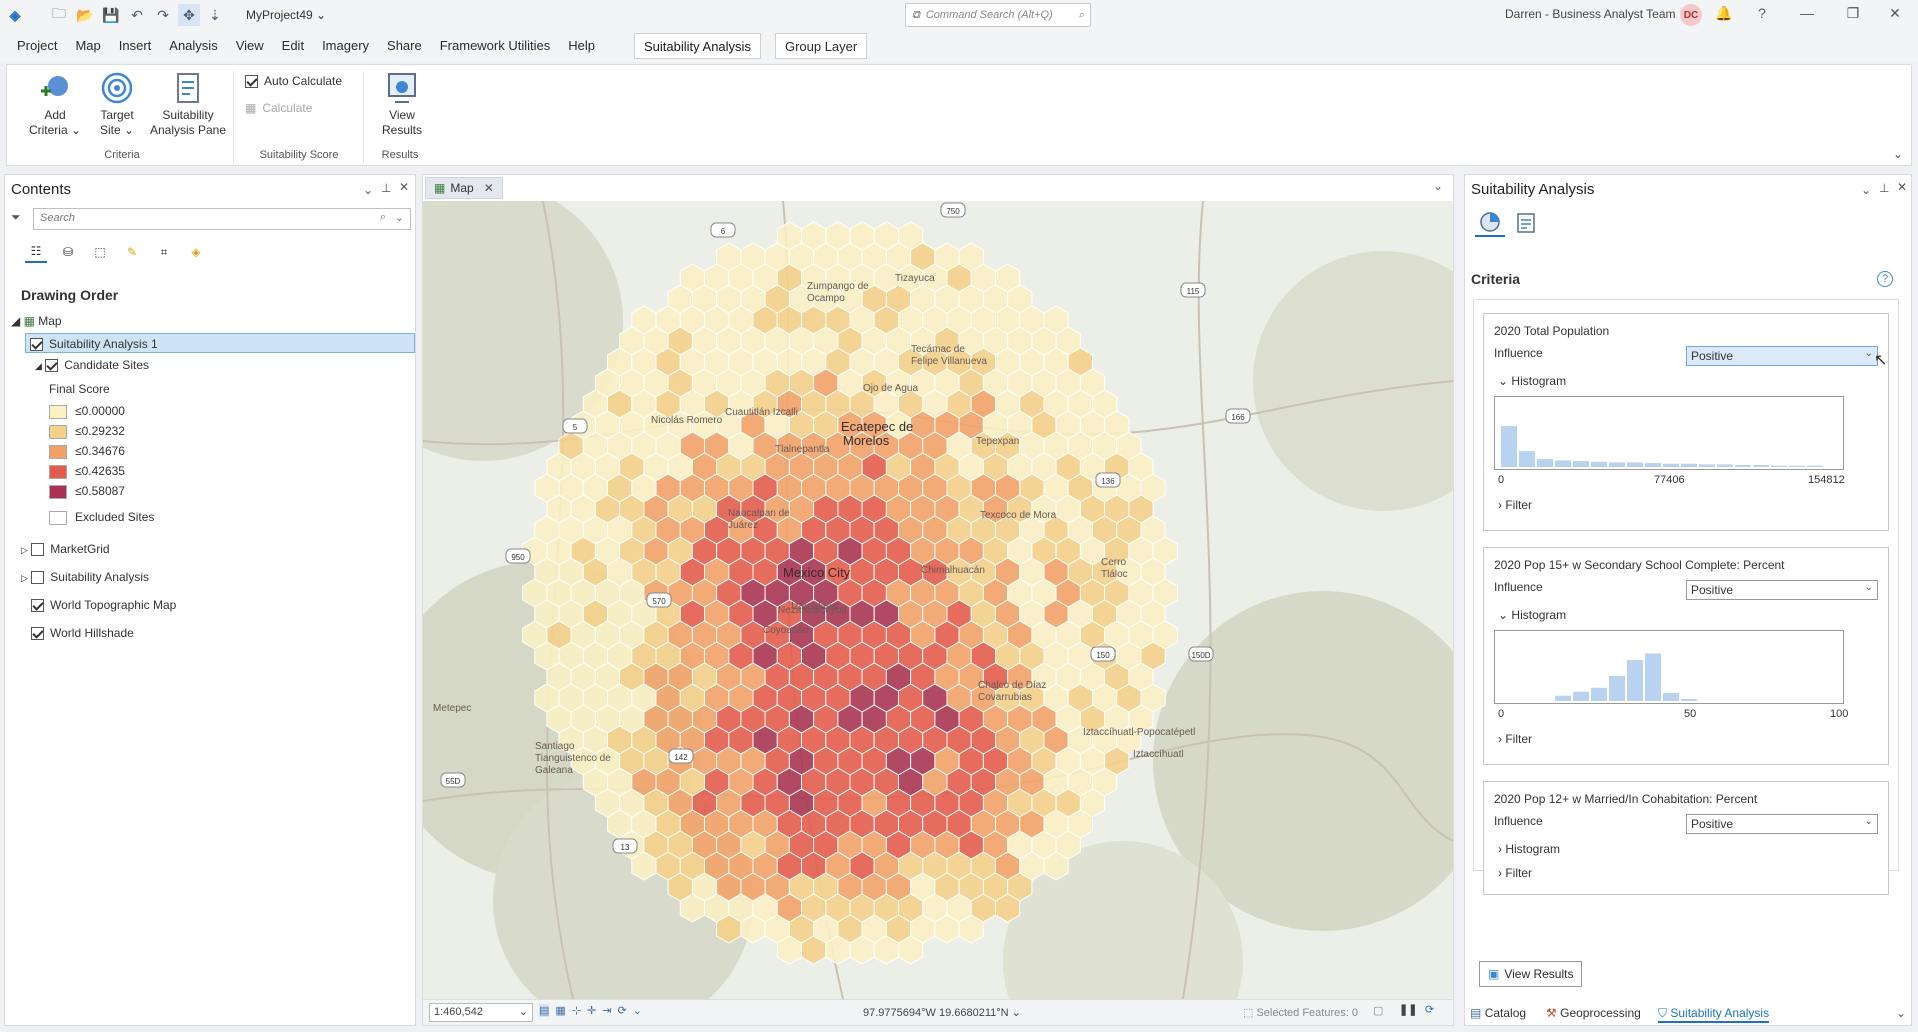 The width and height of the screenshot is (1918, 1032). What do you see at coordinates (576, 1010) in the screenshot?
I see `snap-icon: ⊹` at bounding box center [576, 1010].